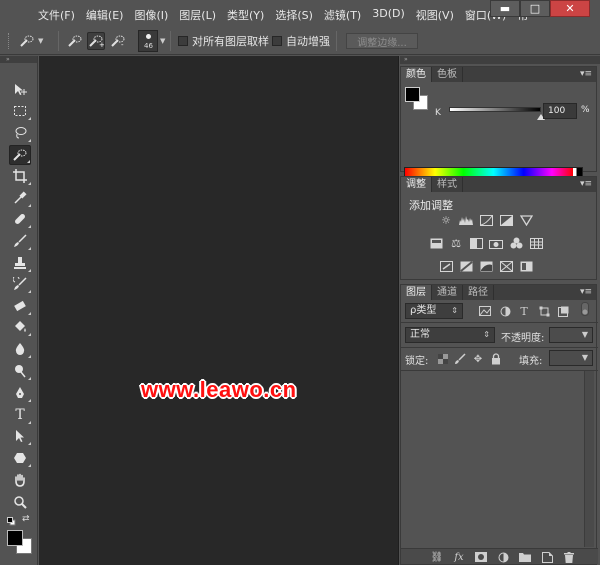 The height and width of the screenshot is (565, 600). Describe the element at coordinates (20, 263) in the screenshot. I see `clone-stamp-tool` at that location.